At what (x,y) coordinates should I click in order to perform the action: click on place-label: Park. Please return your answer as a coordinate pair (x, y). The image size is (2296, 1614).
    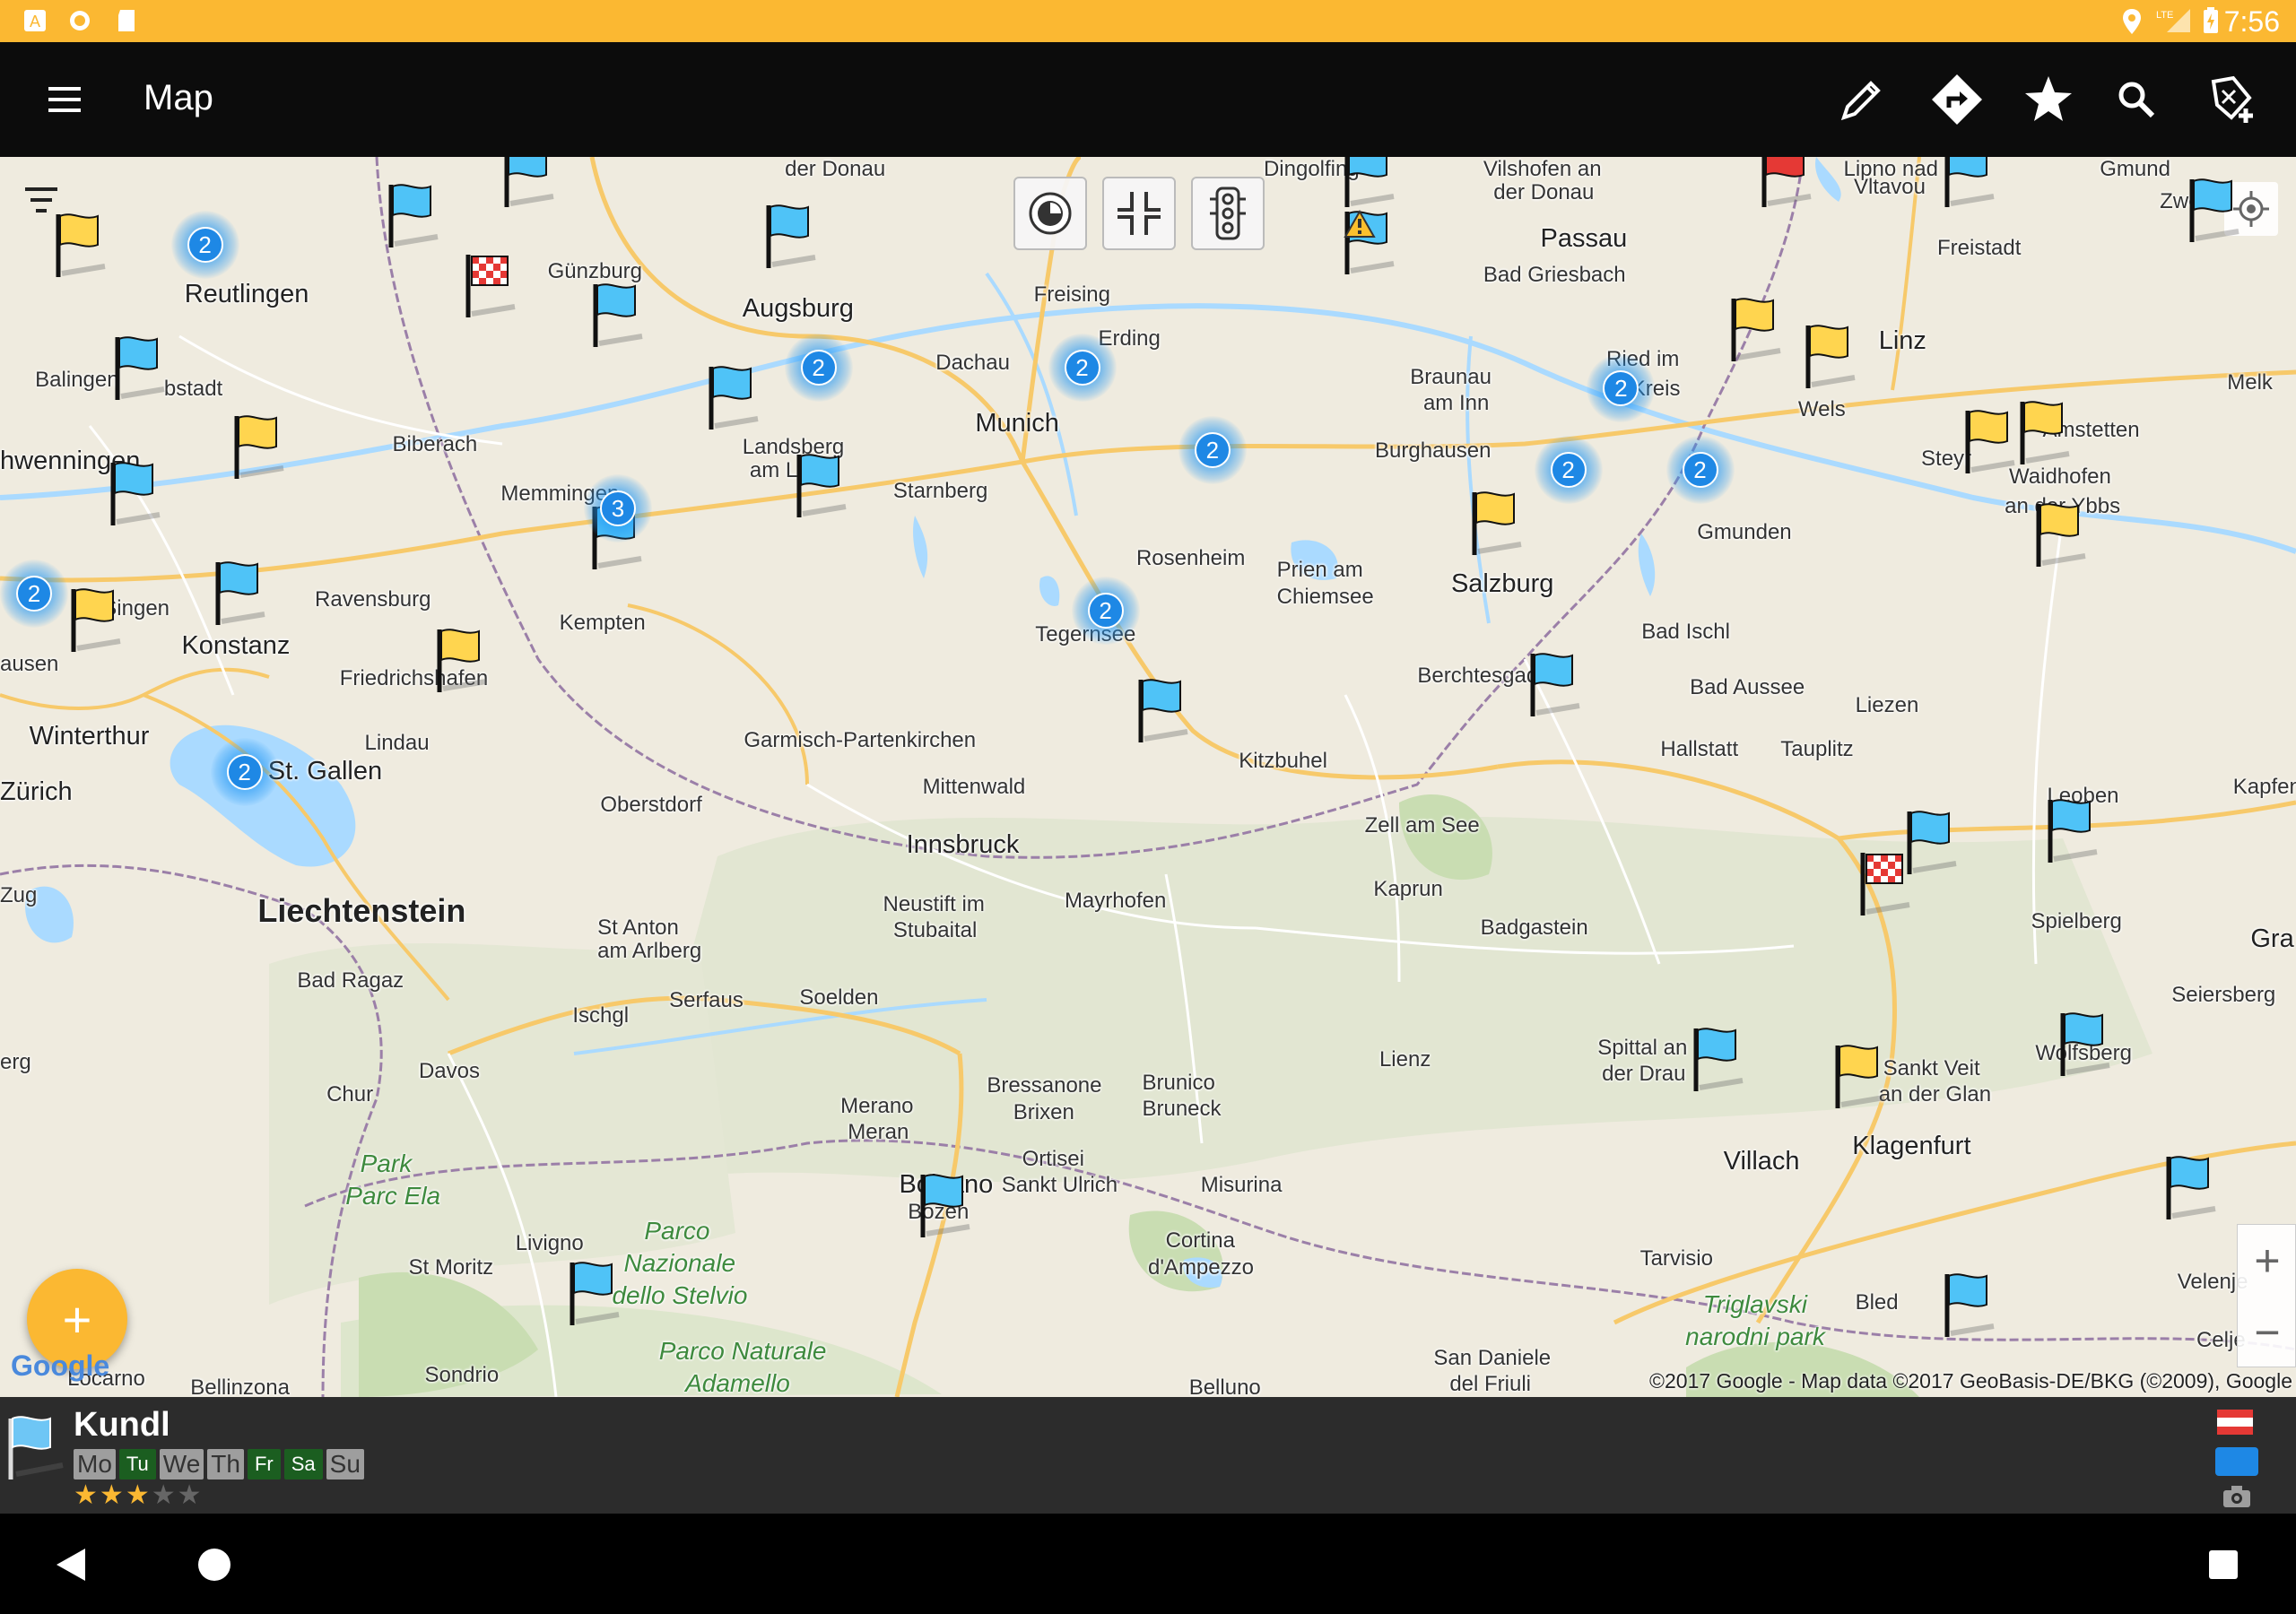
    Looking at the image, I should click on (386, 1164).